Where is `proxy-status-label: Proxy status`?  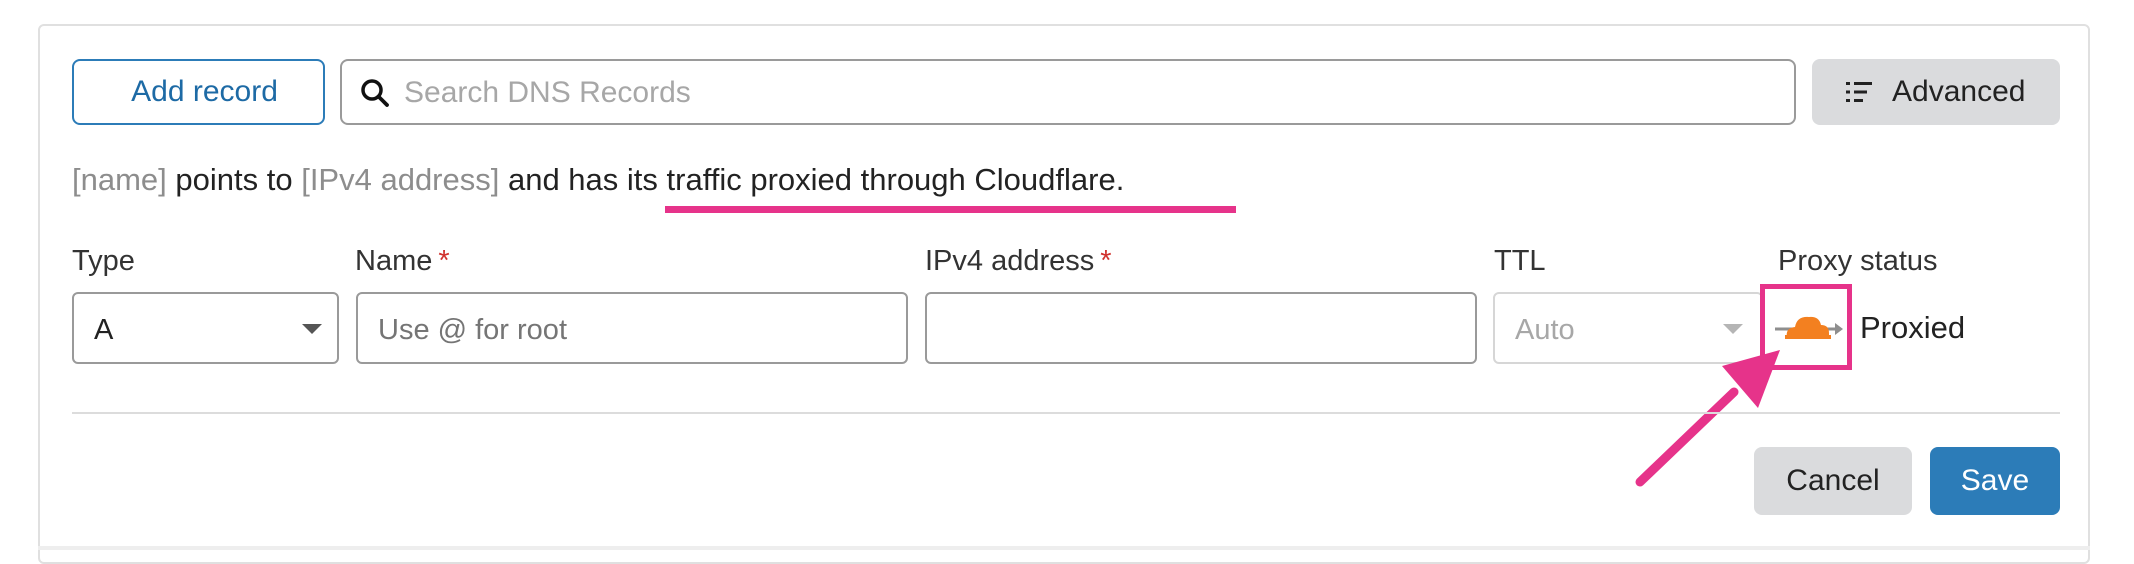 proxy-status-label: Proxy status is located at coordinates (1858, 261).